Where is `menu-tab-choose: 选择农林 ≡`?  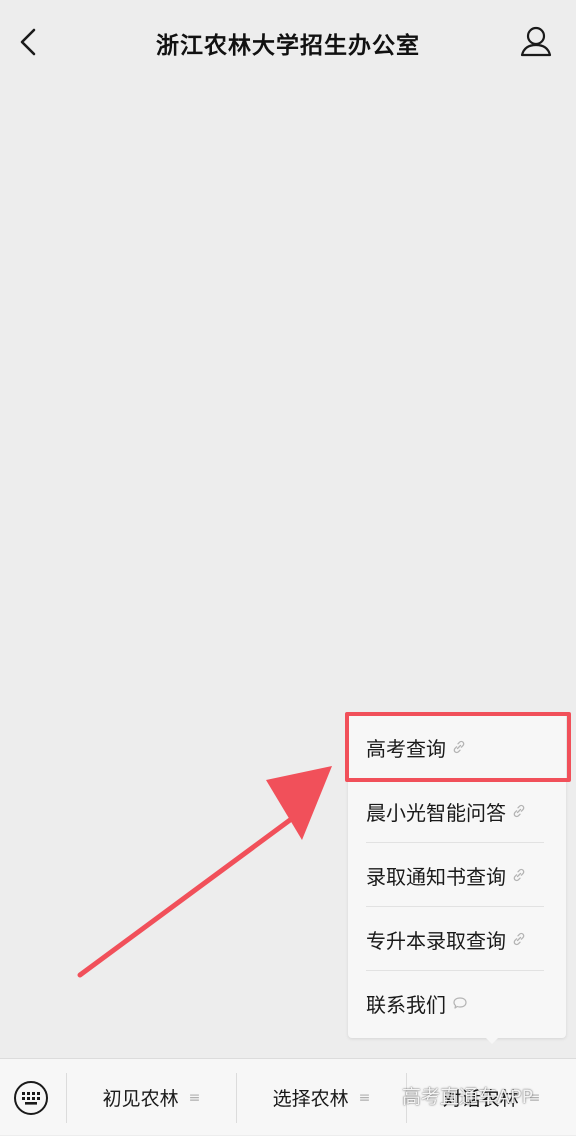 menu-tab-choose: 选择农林 ≡ is located at coordinates (321, 1097).